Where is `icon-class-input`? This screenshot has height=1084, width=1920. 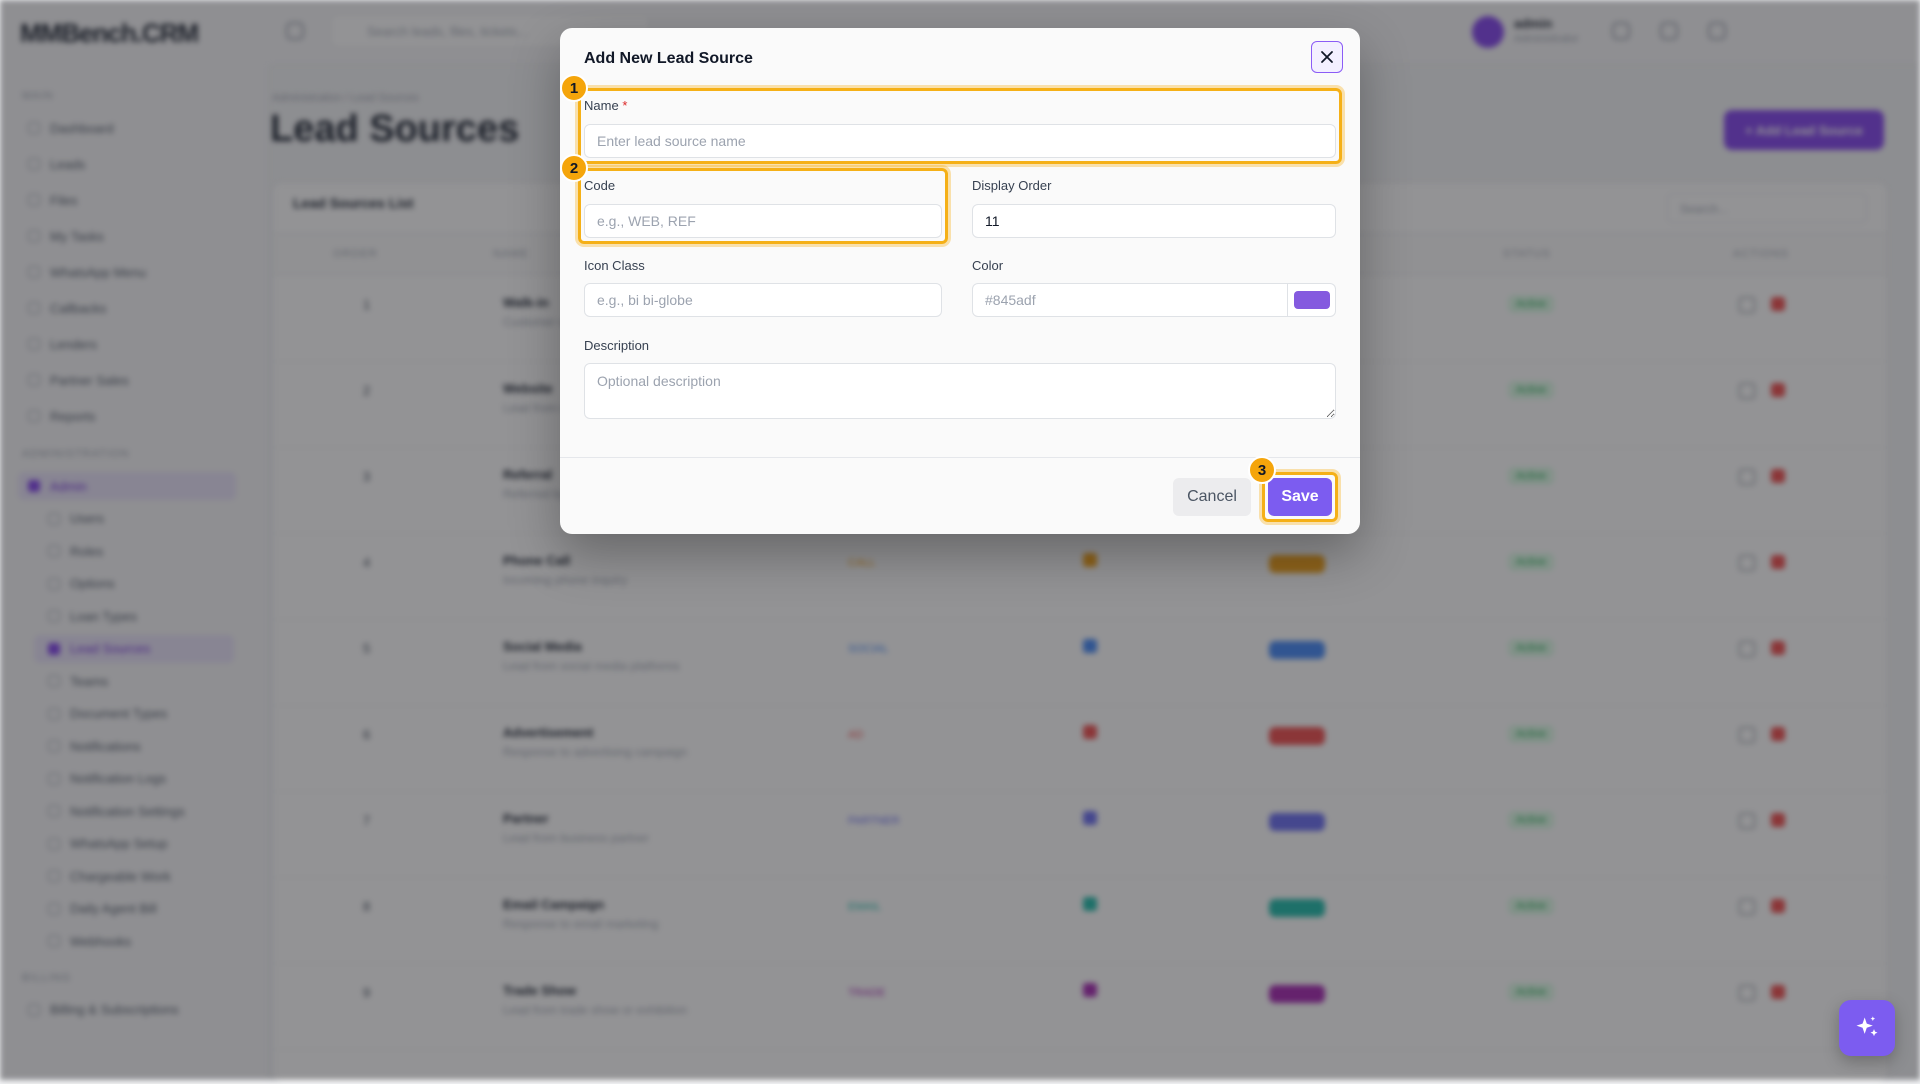
icon-class-input is located at coordinates (763, 300).